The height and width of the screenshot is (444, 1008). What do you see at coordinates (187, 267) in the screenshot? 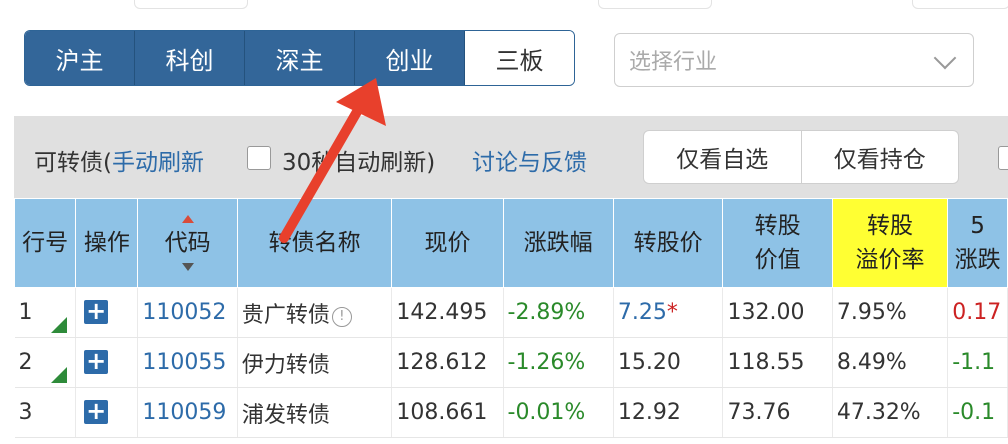
I see `sort-desc-icon` at bounding box center [187, 267].